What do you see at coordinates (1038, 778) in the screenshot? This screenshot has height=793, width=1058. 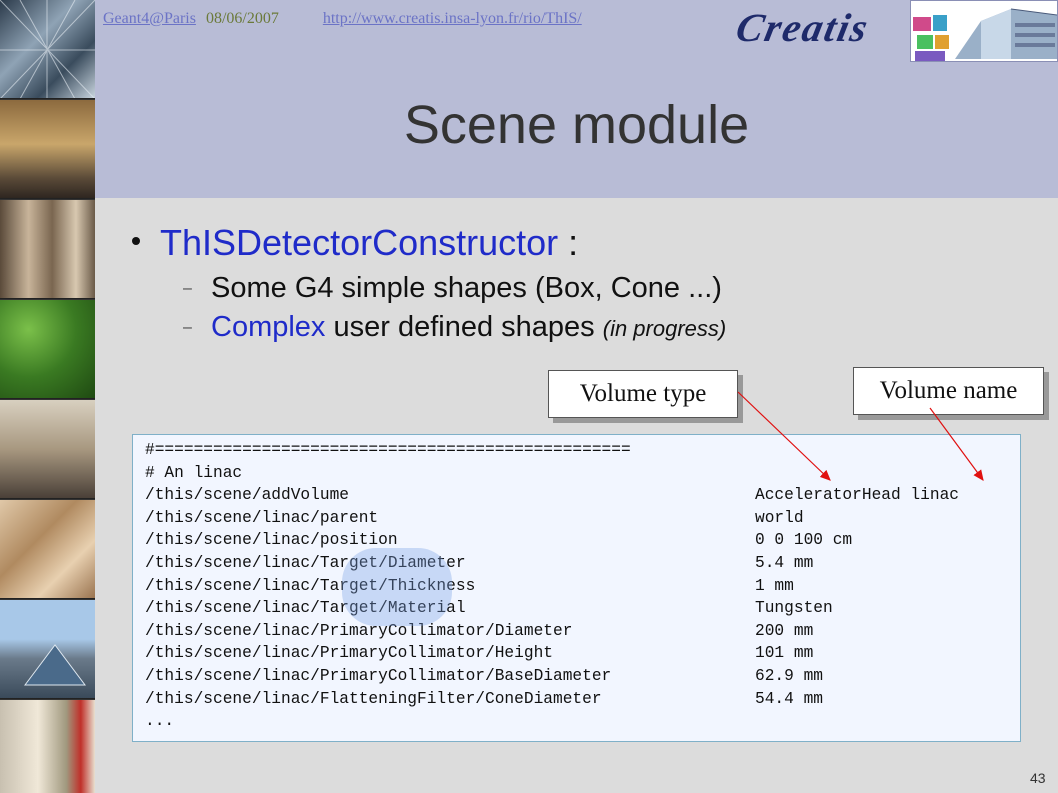 I see `page-number: 43` at bounding box center [1038, 778].